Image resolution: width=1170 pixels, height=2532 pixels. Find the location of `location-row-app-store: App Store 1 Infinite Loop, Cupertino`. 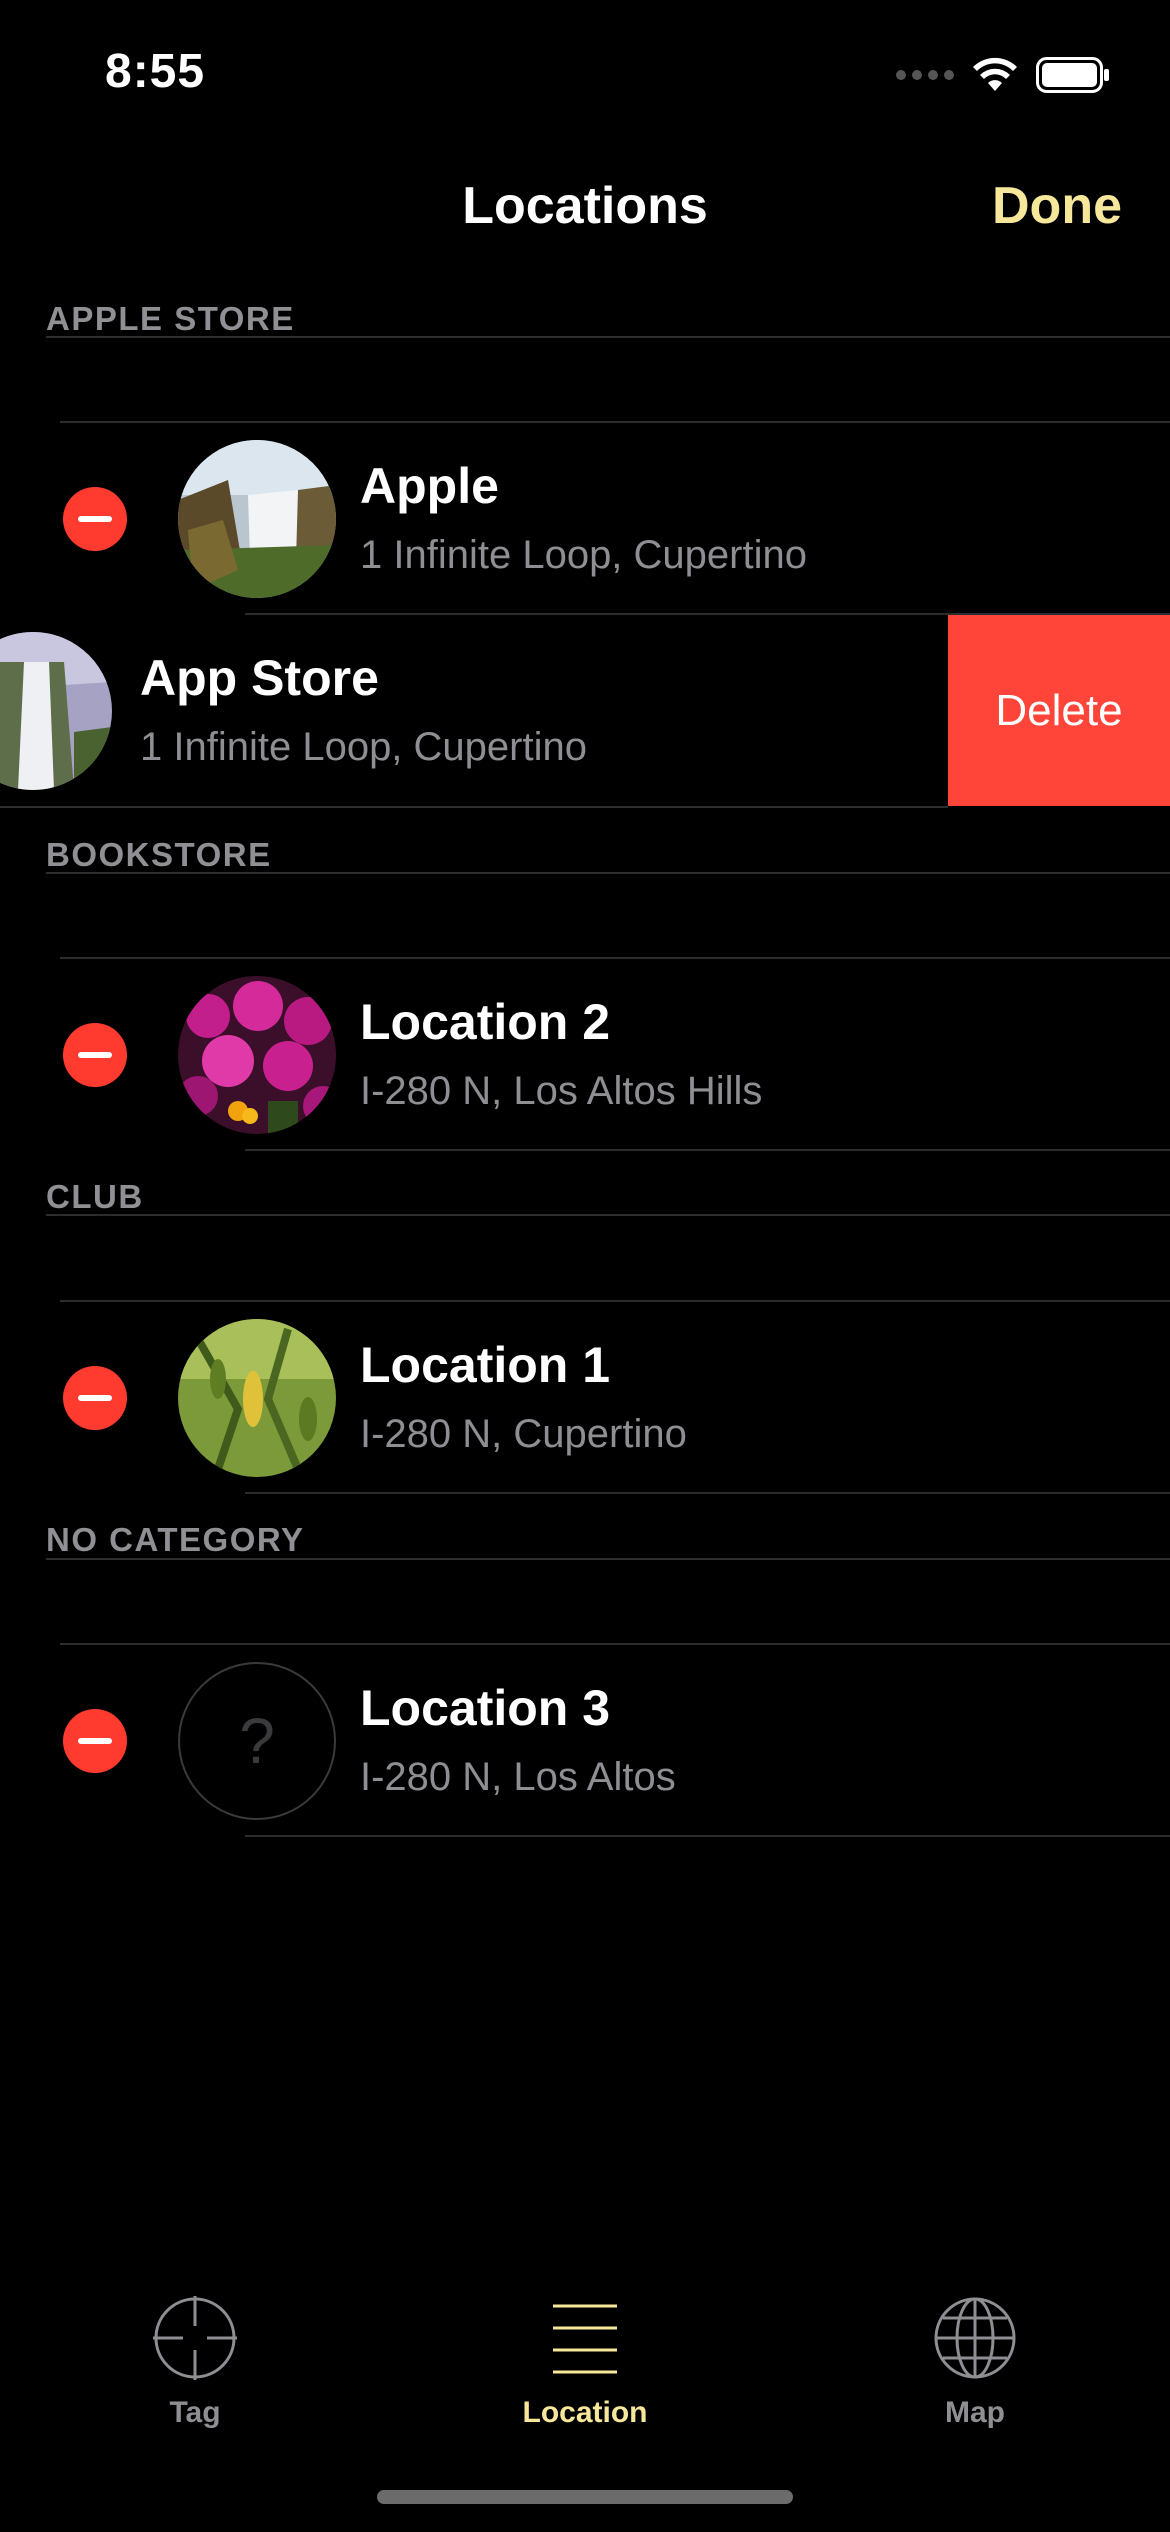

location-row-app-store: App Store 1 Infinite Loop, Cupertino is located at coordinates (474, 710).